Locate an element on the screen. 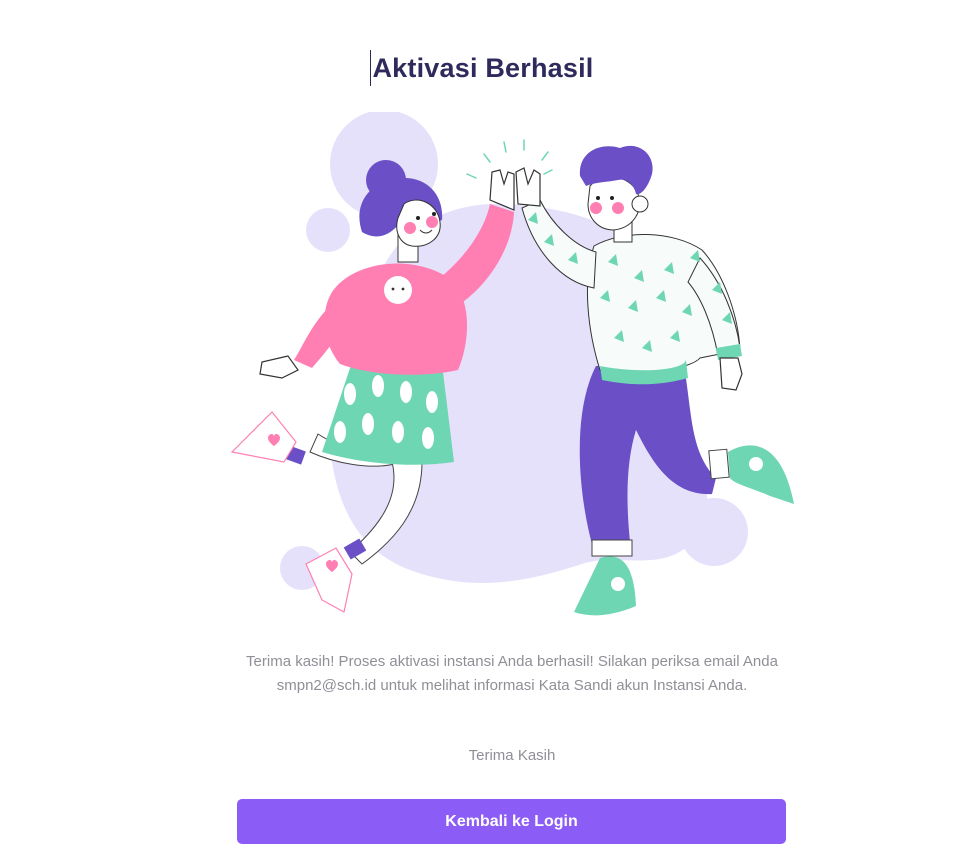 This screenshot has width=964, height=851. page-title: Aktivasi Berhasil is located at coordinates (481, 68).